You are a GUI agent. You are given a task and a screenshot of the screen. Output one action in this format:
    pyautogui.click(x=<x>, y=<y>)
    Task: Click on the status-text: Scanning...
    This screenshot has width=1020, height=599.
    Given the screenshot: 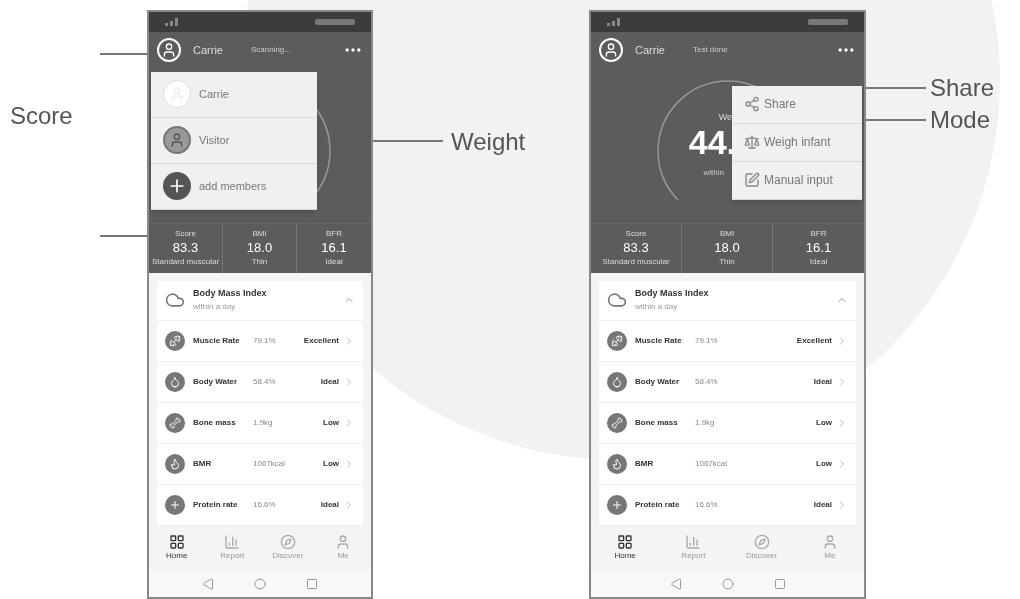 What is the action you would take?
    pyautogui.click(x=270, y=49)
    